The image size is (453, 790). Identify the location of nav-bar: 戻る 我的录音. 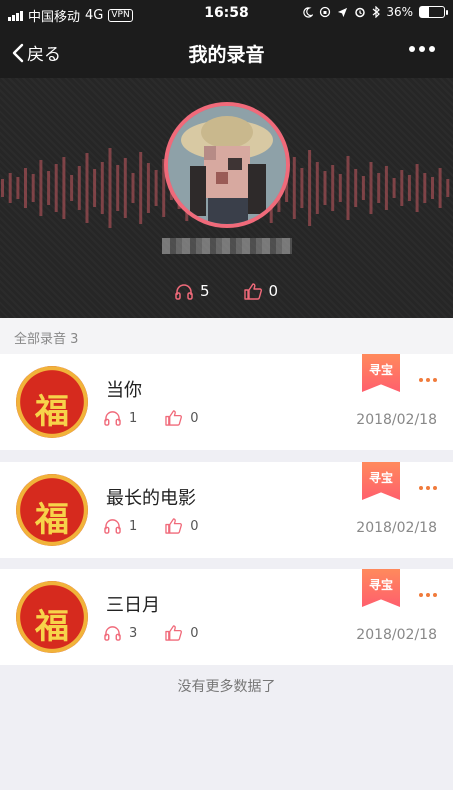
(226, 53).